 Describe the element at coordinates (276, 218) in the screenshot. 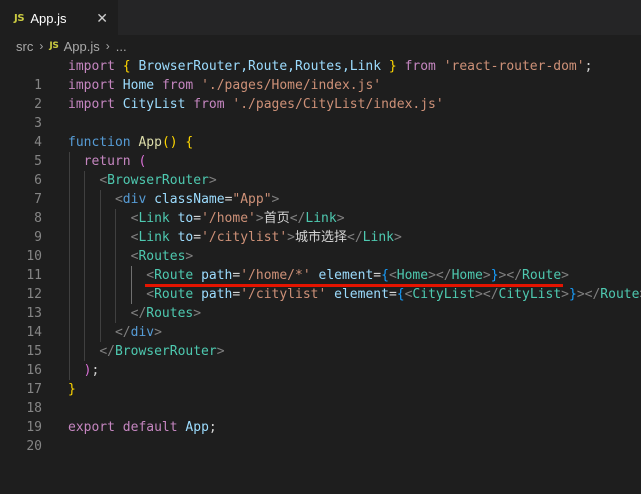

I see `jsx-text: 首页` at that location.